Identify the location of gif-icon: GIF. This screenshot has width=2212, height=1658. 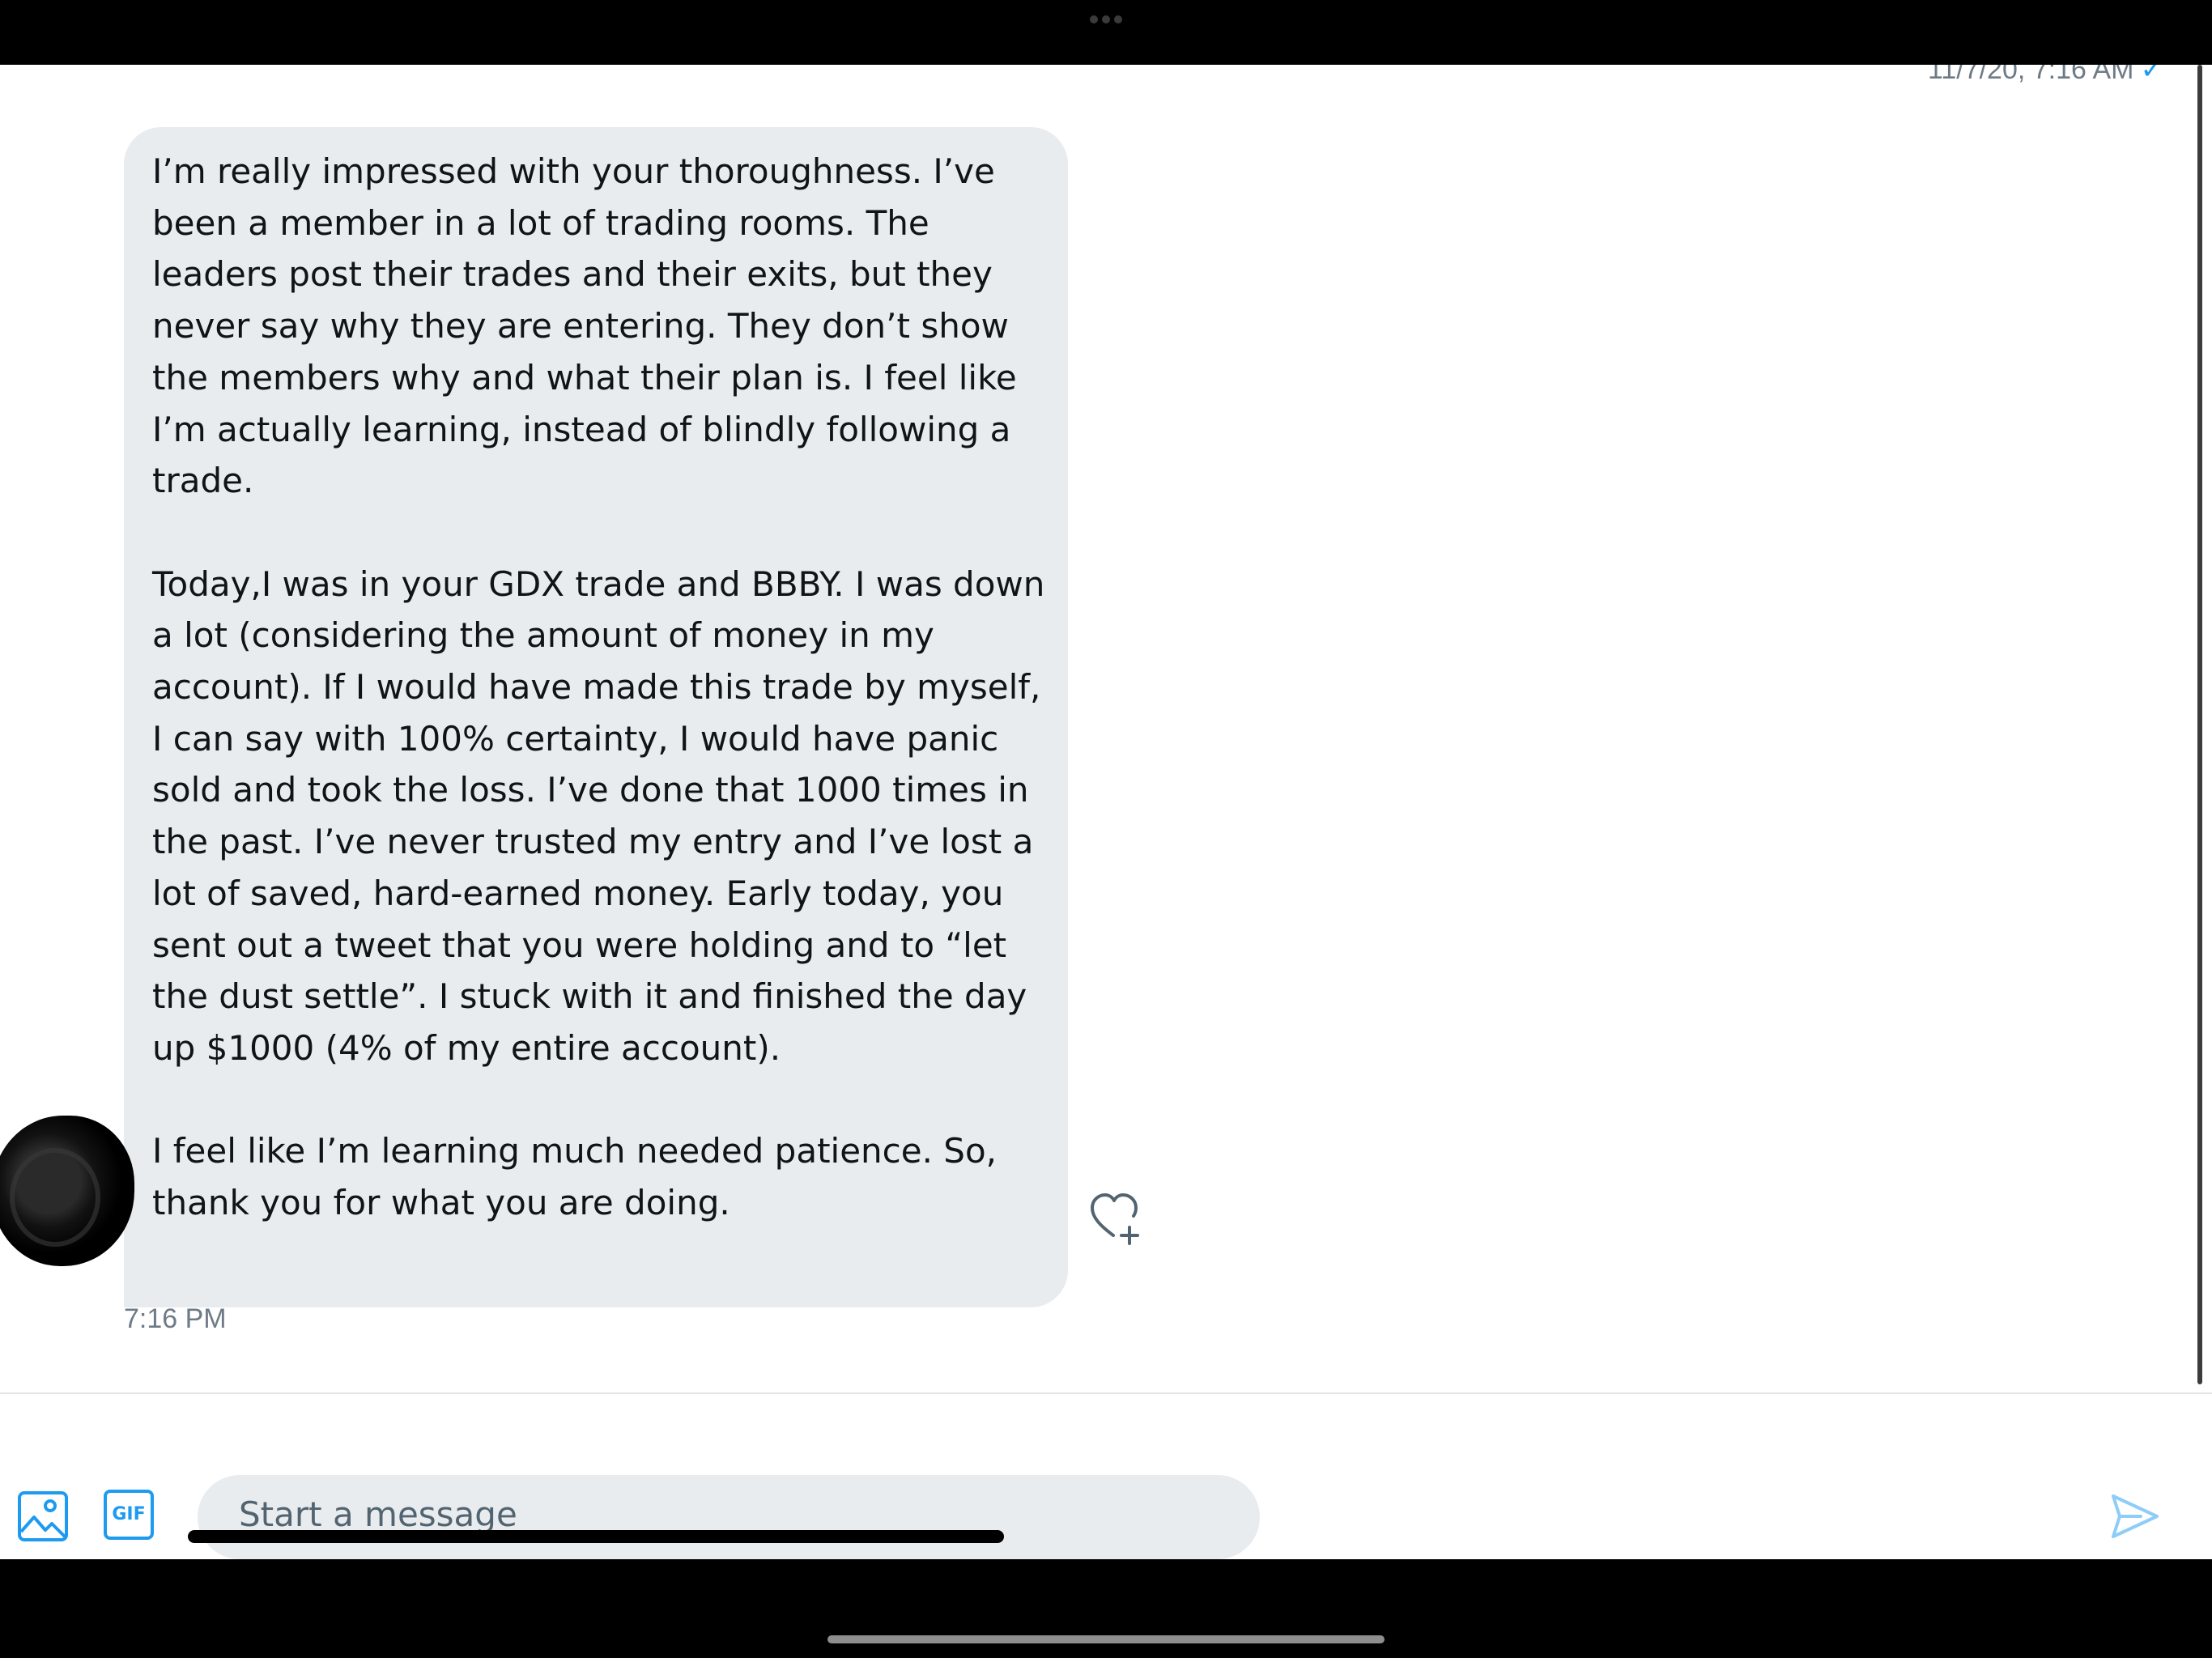
(131, 1516).